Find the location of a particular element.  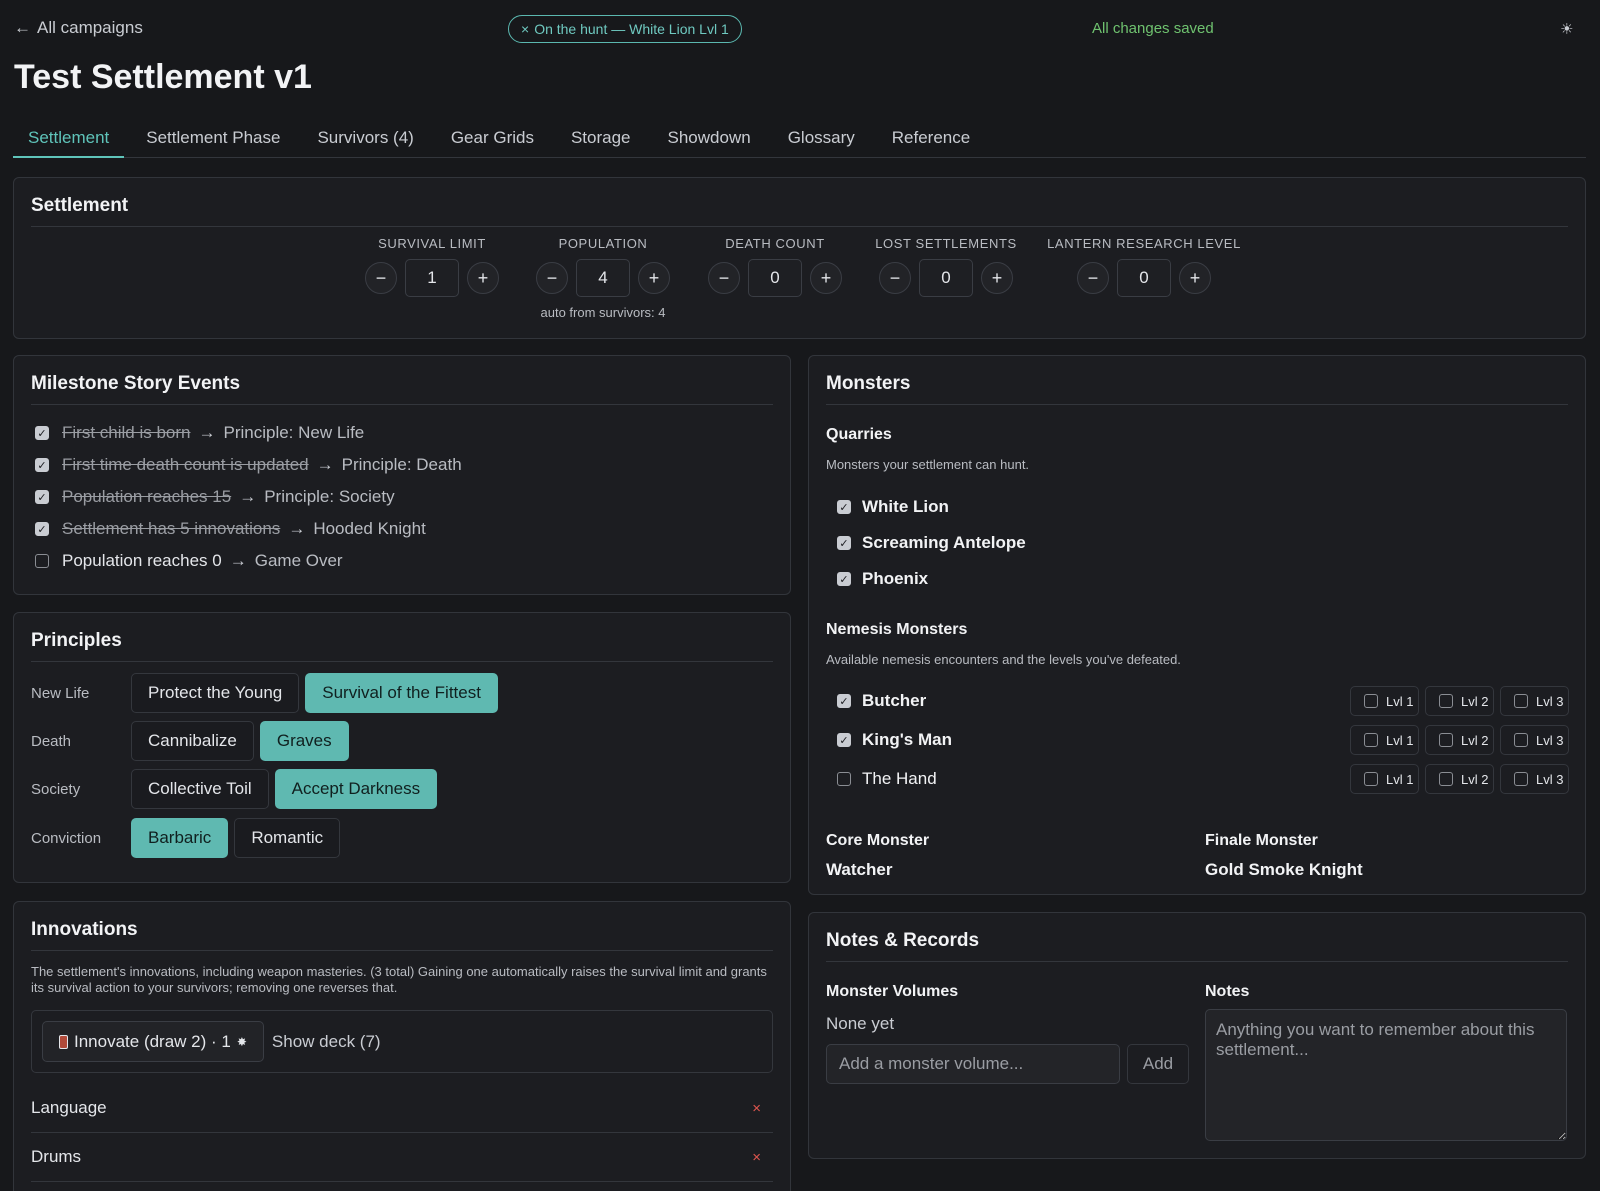

quarries-heading: Quarries is located at coordinates (859, 434).